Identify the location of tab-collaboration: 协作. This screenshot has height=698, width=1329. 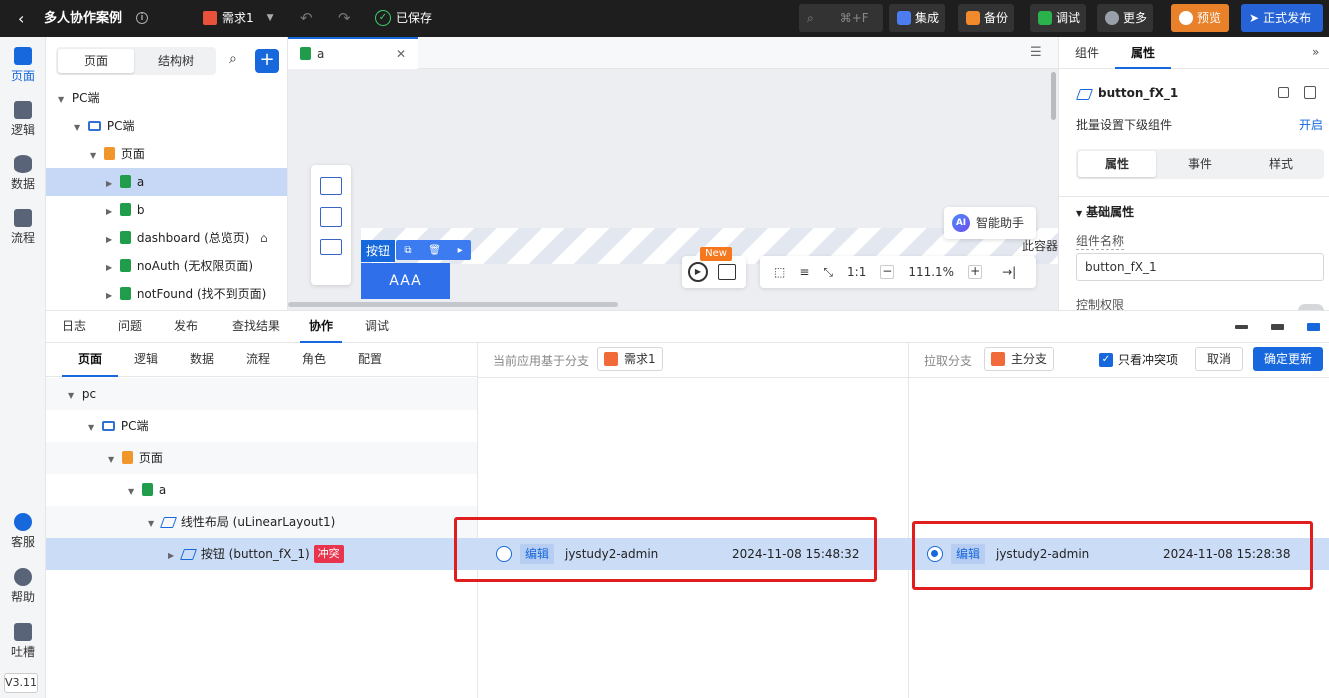
(321, 327).